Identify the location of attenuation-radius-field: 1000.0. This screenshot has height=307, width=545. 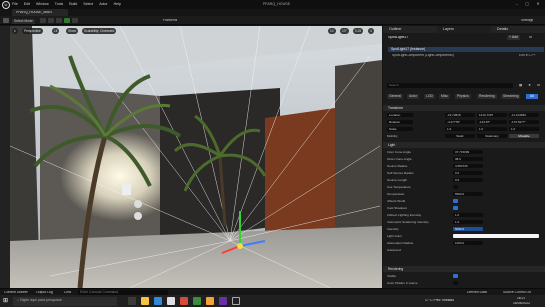
(468, 243).